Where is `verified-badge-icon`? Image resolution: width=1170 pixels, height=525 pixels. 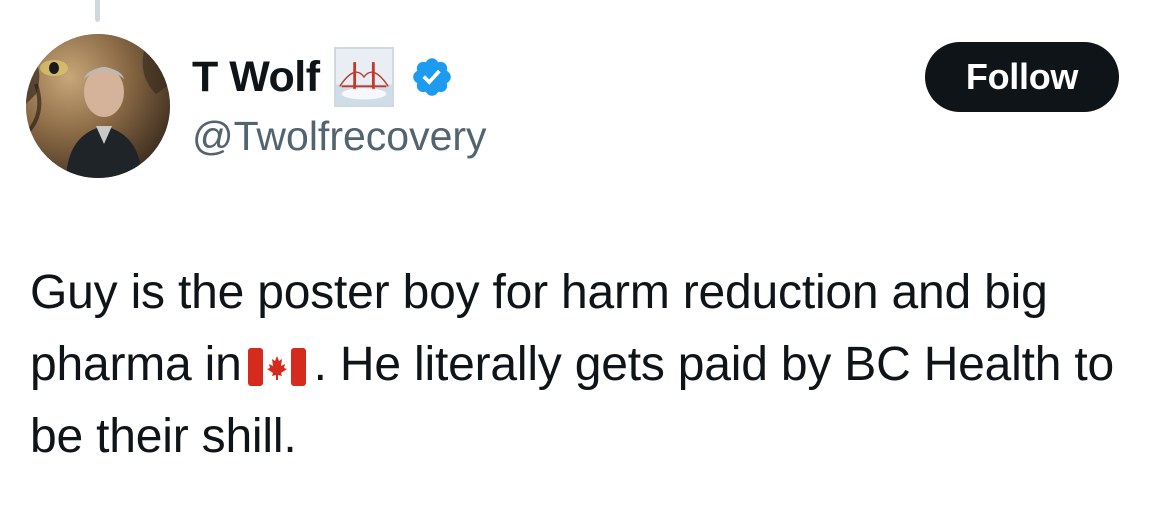
verified-badge-icon is located at coordinates (432, 77).